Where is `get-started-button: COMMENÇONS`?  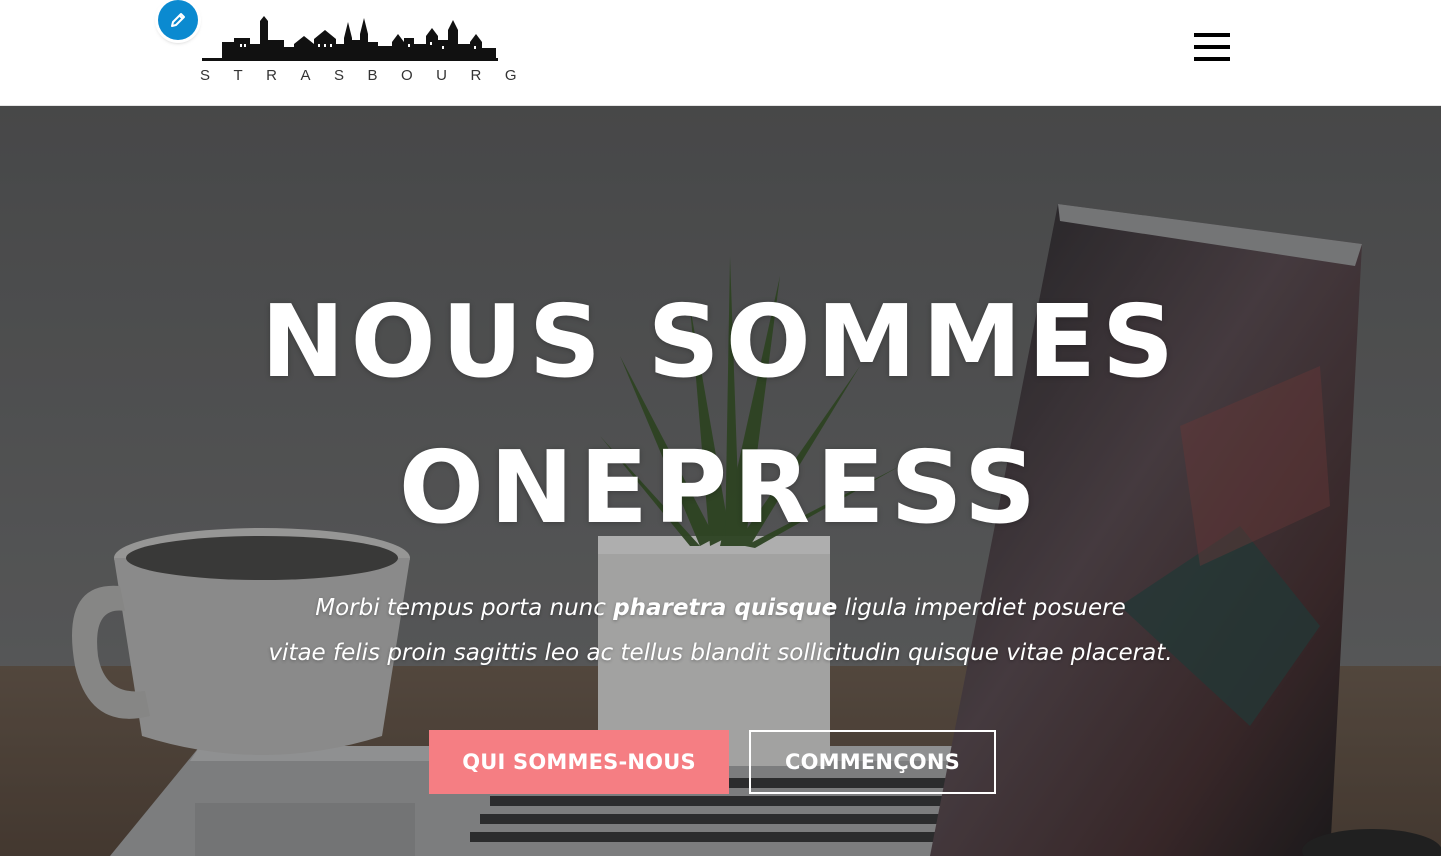
get-started-button: COMMENÇONS is located at coordinates (872, 762).